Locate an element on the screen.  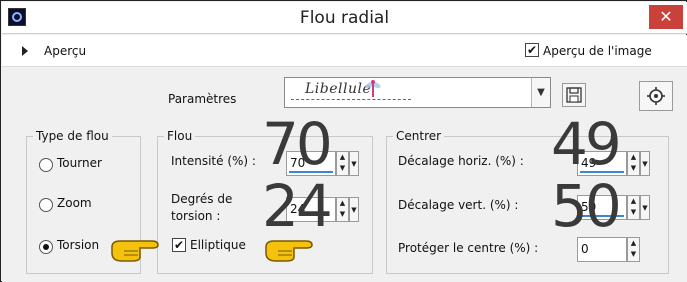
close-icon: ✕ is located at coordinates (666, 16).